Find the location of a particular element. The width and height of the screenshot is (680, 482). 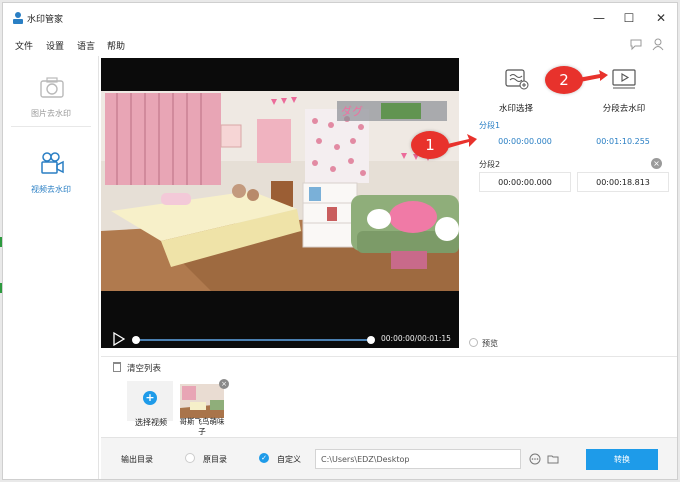

sidebar-divider is located at coordinates (51, 126).